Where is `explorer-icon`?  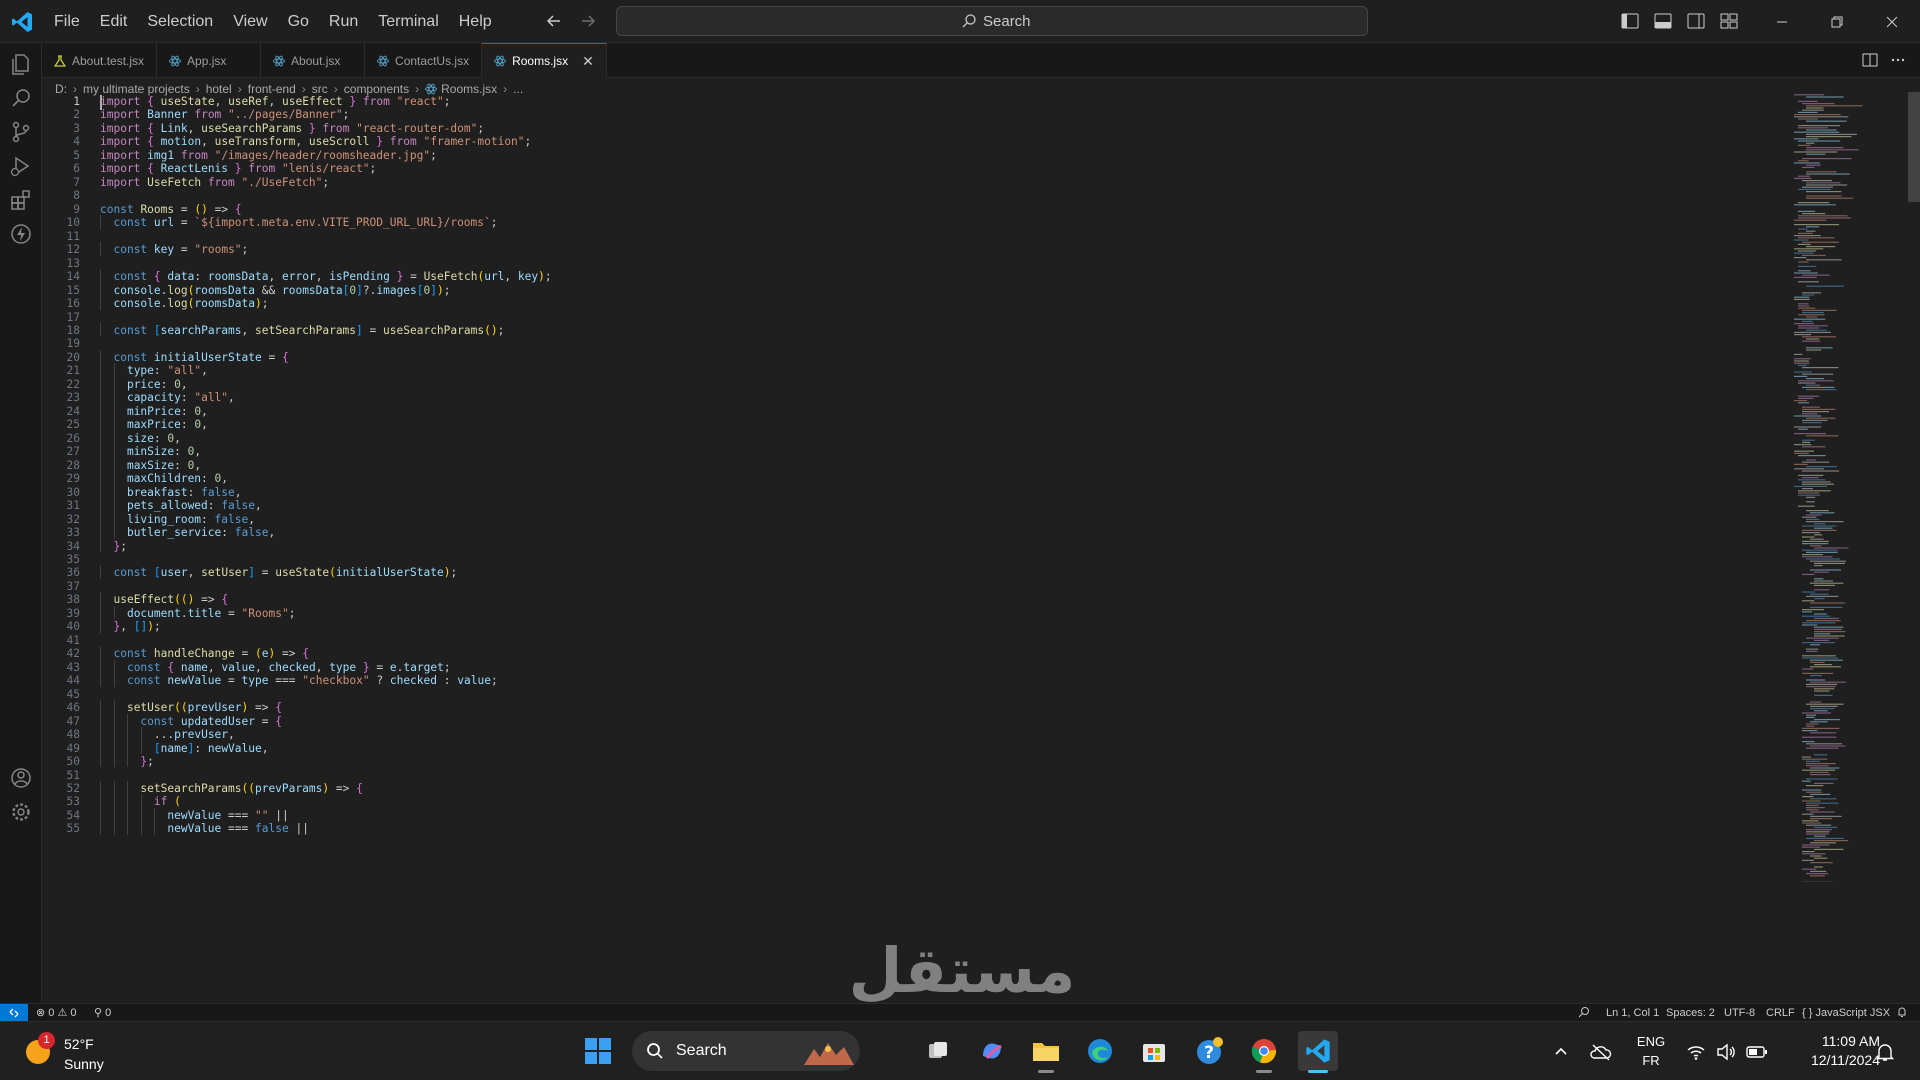 explorer-icon is located at coordinates (21, 64).